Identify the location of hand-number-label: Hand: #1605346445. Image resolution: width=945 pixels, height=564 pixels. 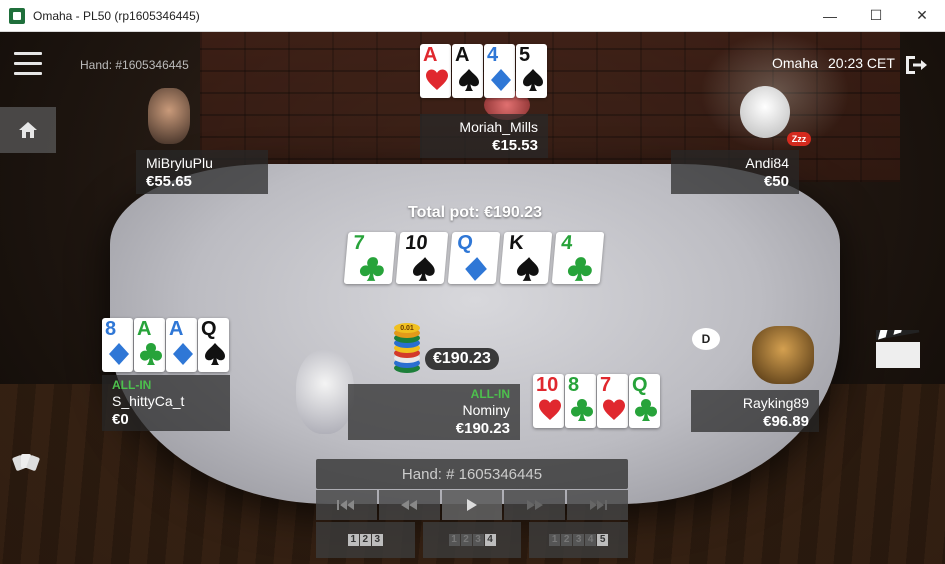
(134, 65).